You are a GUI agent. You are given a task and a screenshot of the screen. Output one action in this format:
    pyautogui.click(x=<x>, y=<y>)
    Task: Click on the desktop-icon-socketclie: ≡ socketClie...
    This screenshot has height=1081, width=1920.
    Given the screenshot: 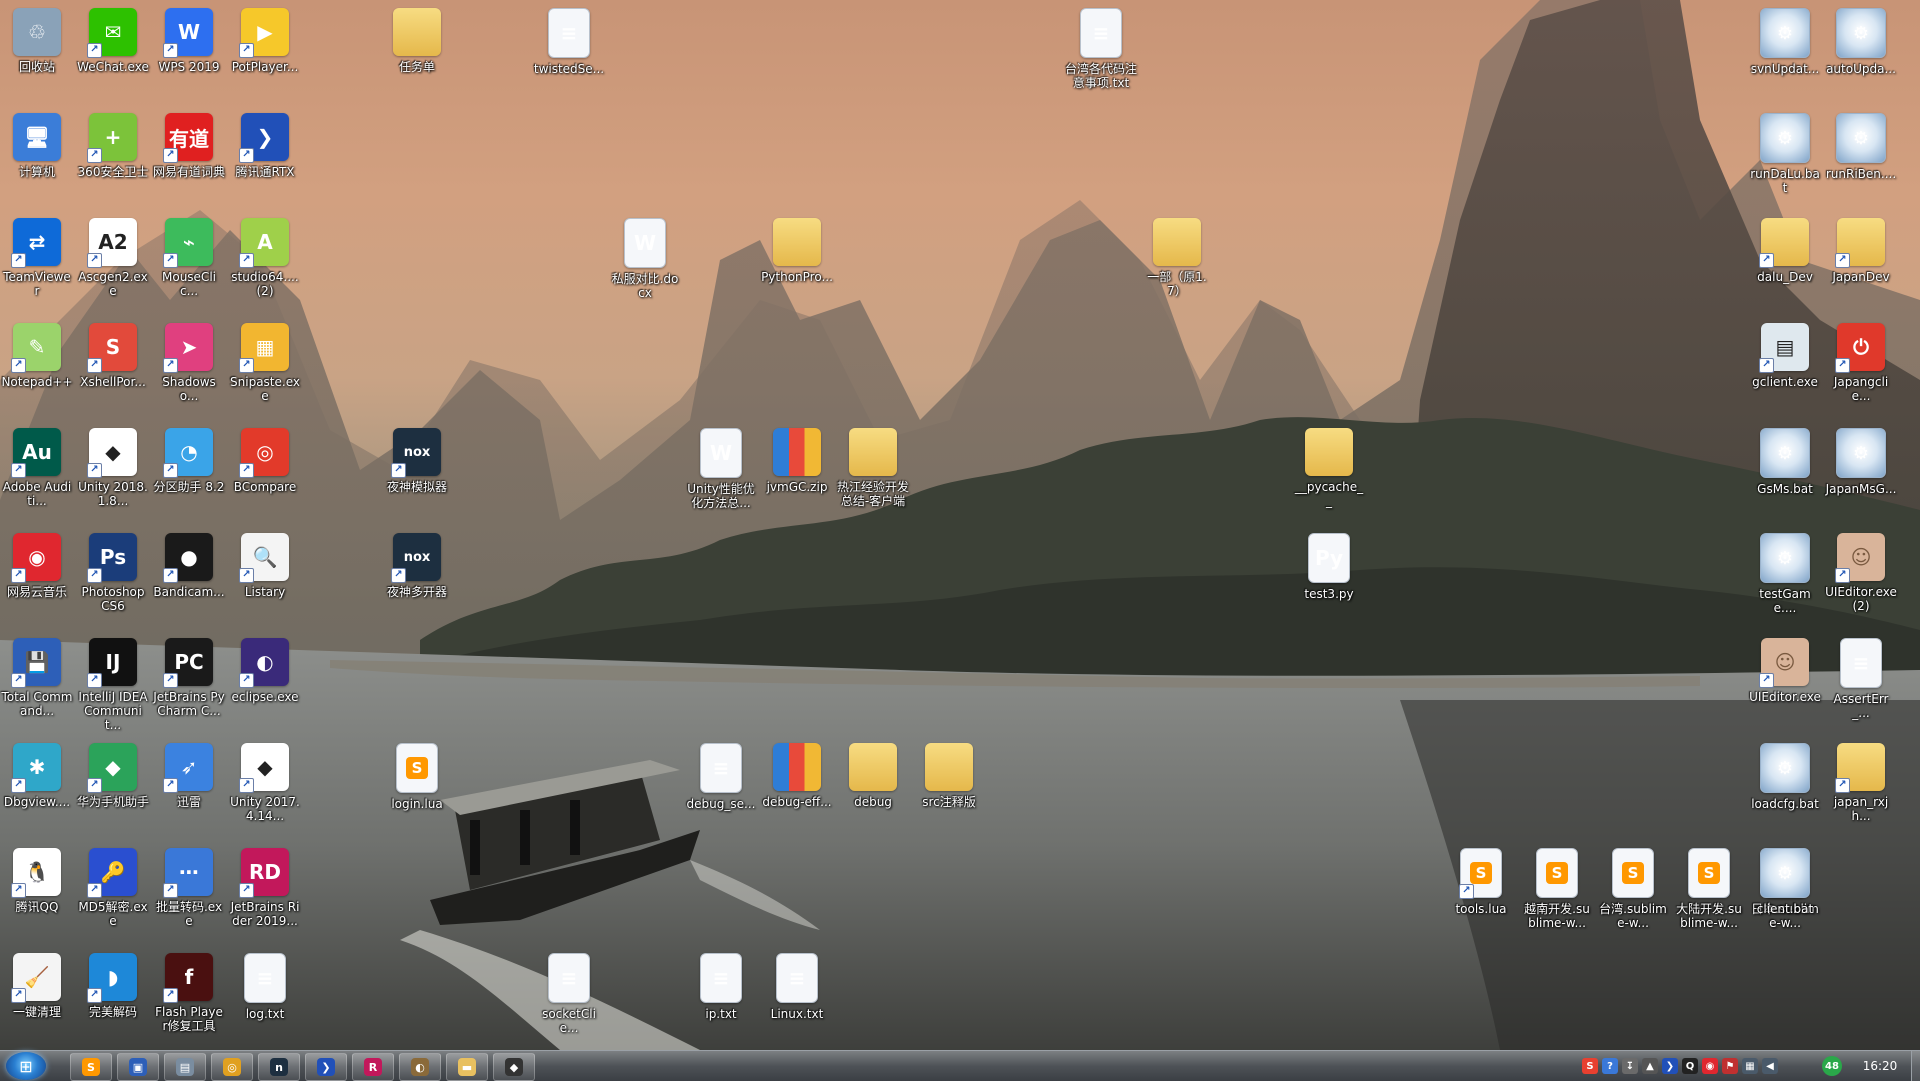 What is the action you would take?
    pyautogui.click(x=569, y=997)
    